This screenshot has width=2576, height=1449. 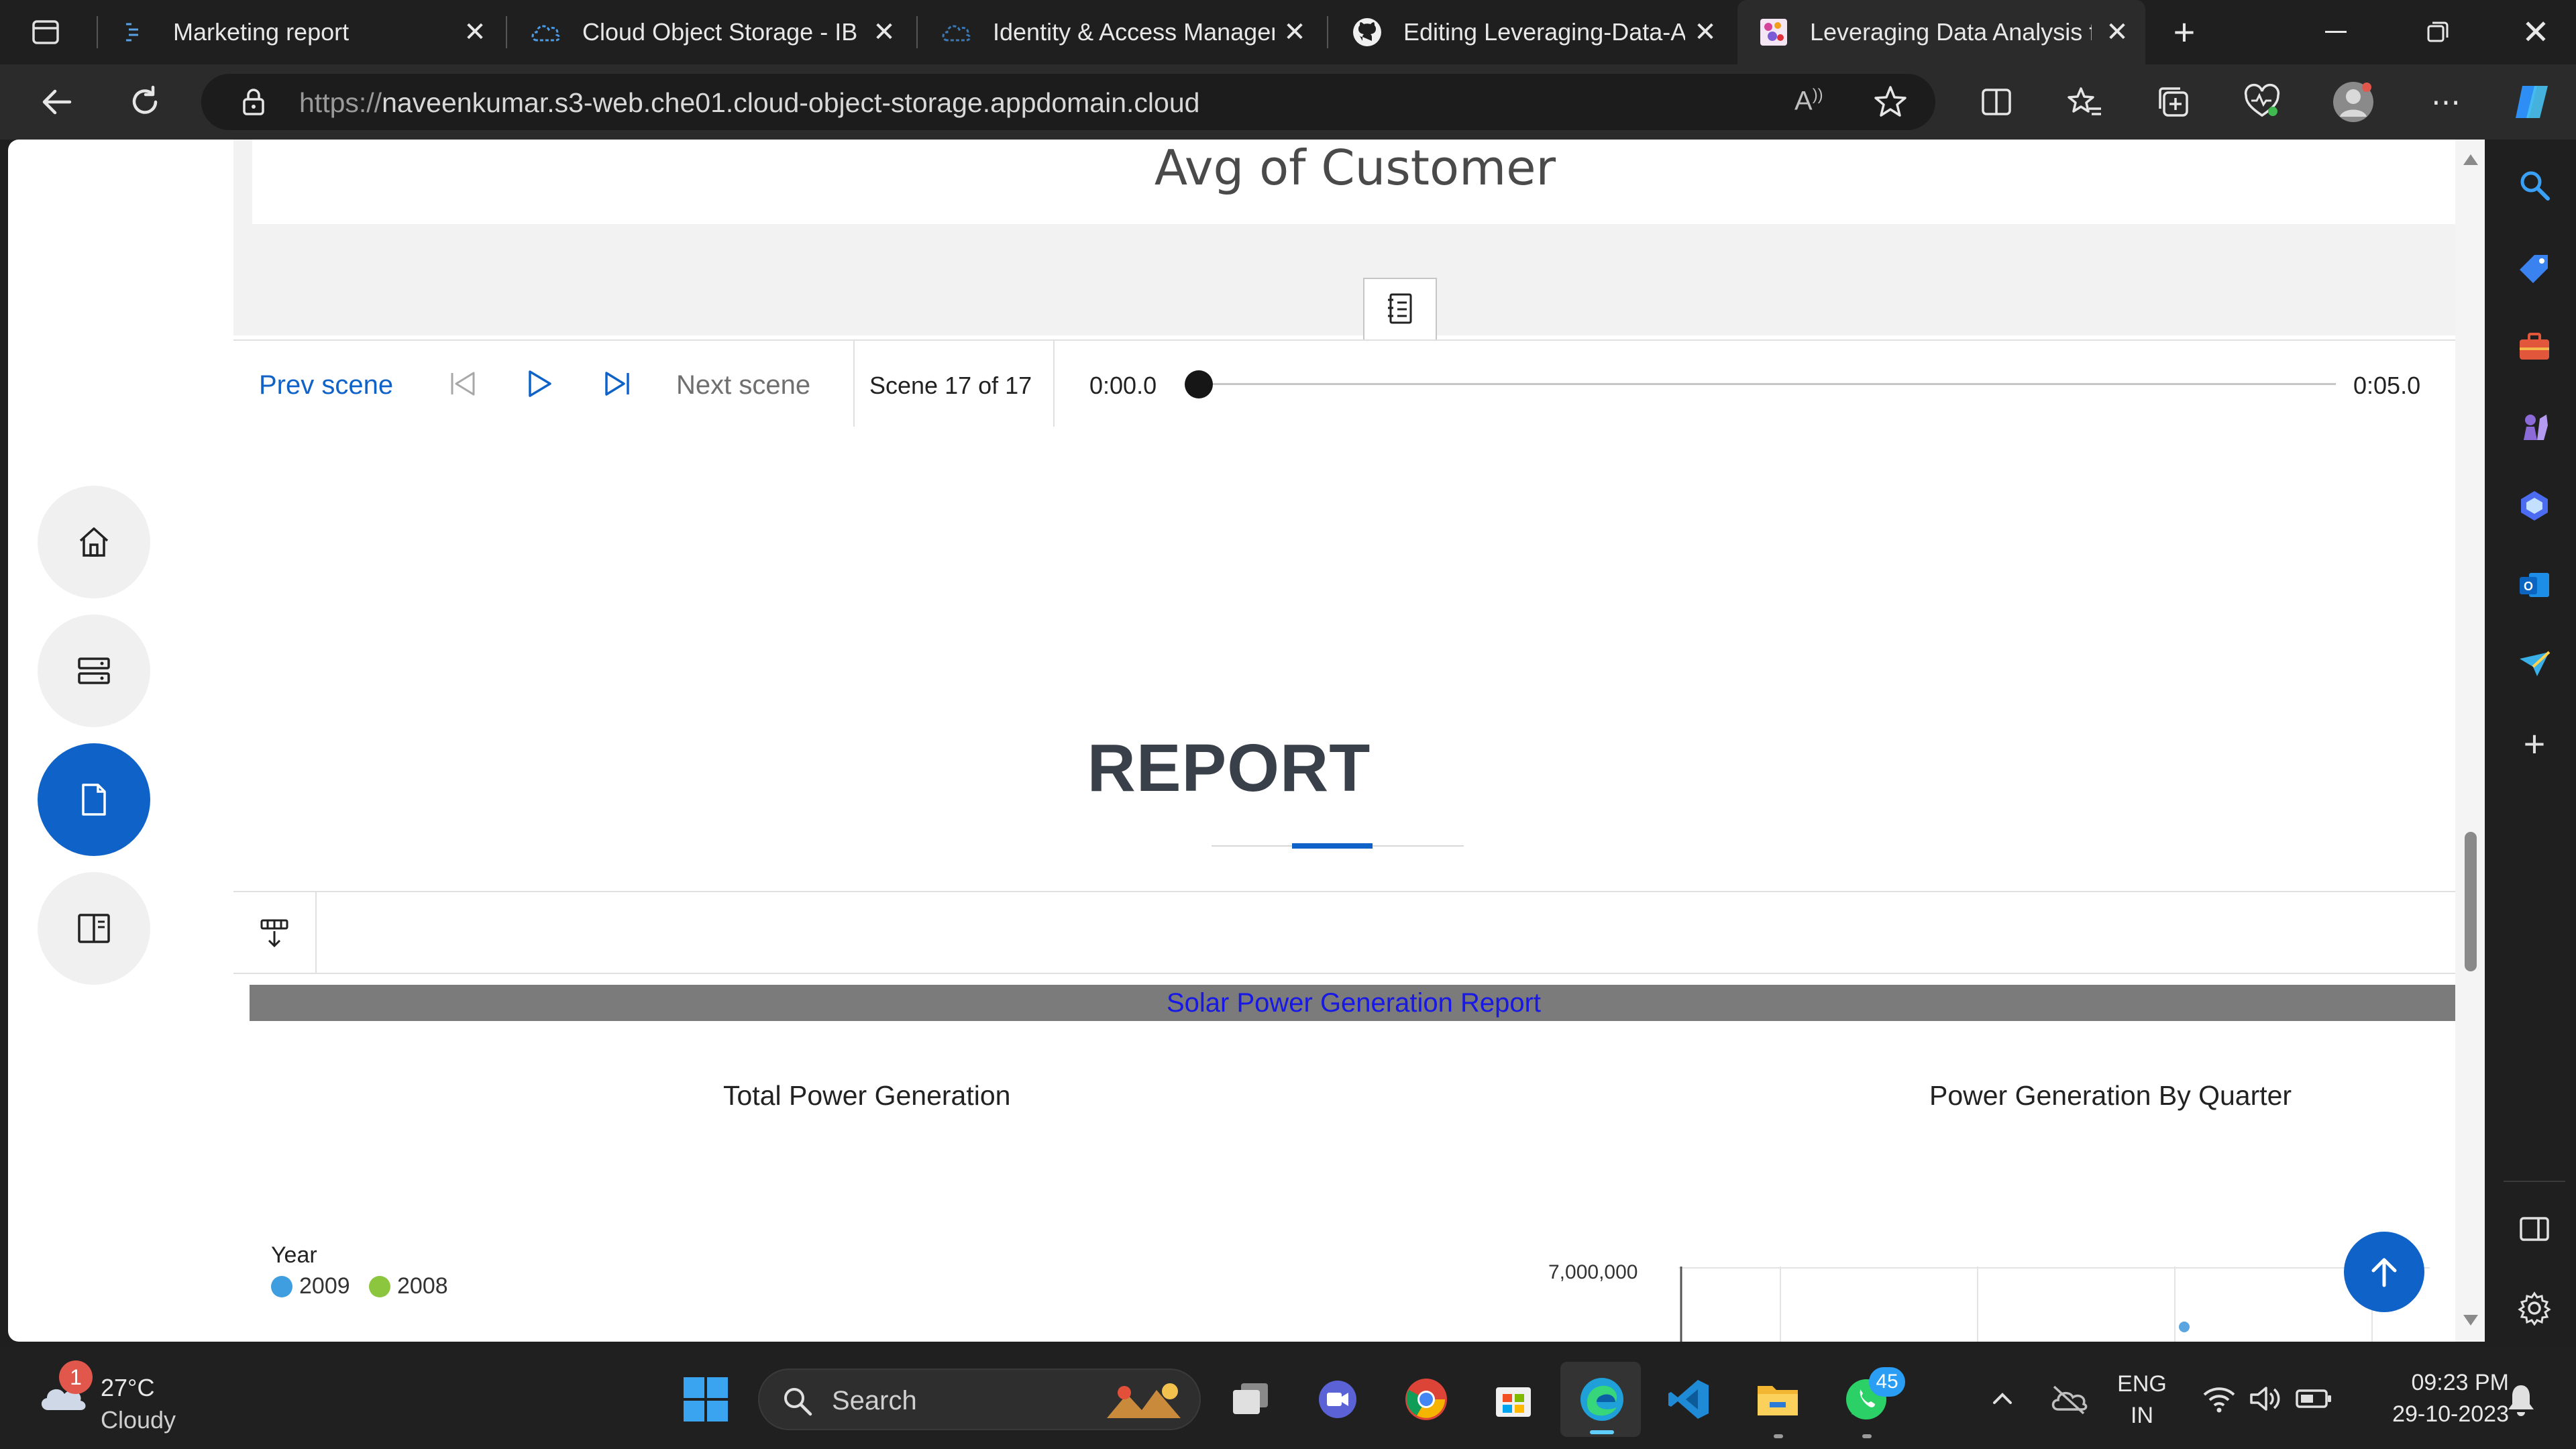 What do you see at coordinates (2528, 586) in the screenshot?
I see `svg-text: O` at bounding box center [2528, 586].